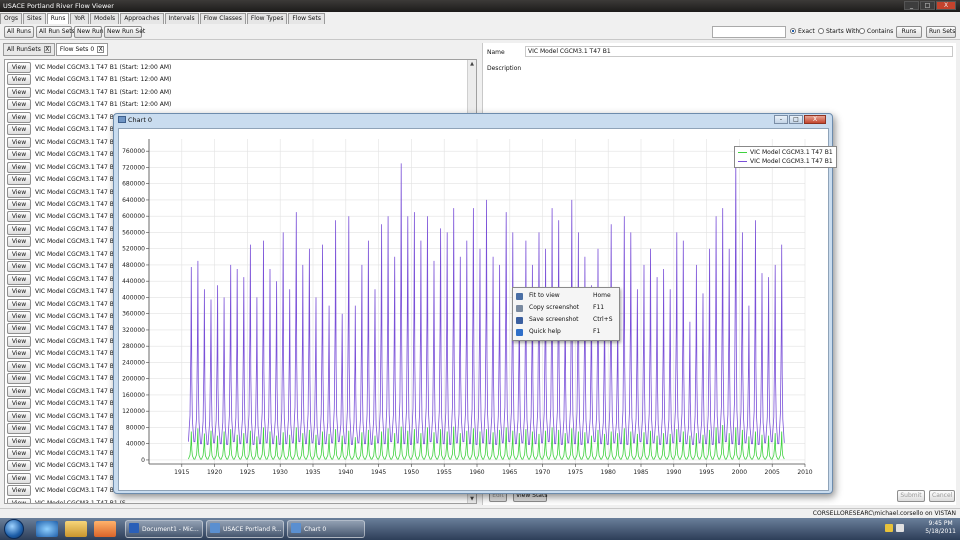 This screenshot has height=540, width=960. What do you see at coordinates (76, 529) in the screenshot?
I see `folder-icon` at bounding box center [76, 529].